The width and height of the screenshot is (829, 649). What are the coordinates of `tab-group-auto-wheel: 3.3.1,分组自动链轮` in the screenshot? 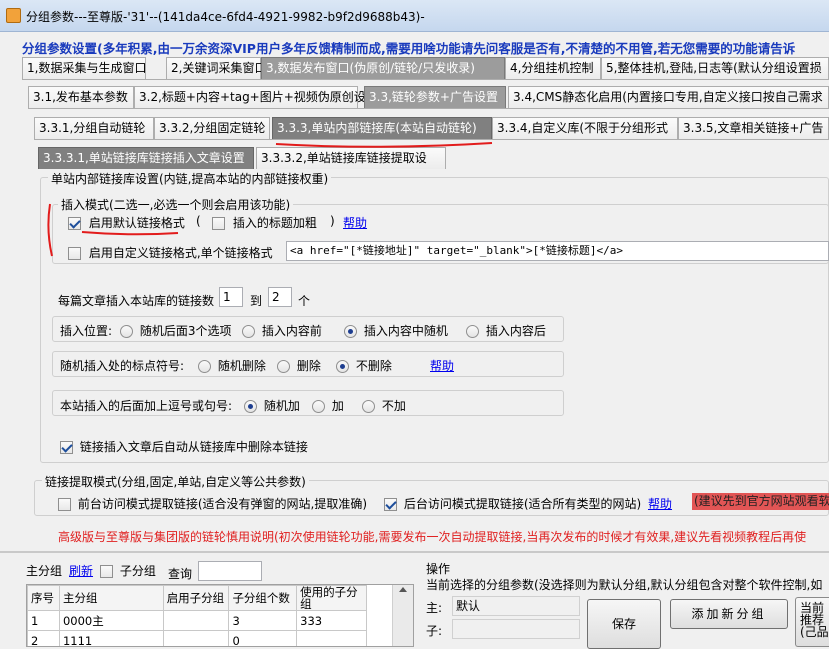 It's located at (94, 128).